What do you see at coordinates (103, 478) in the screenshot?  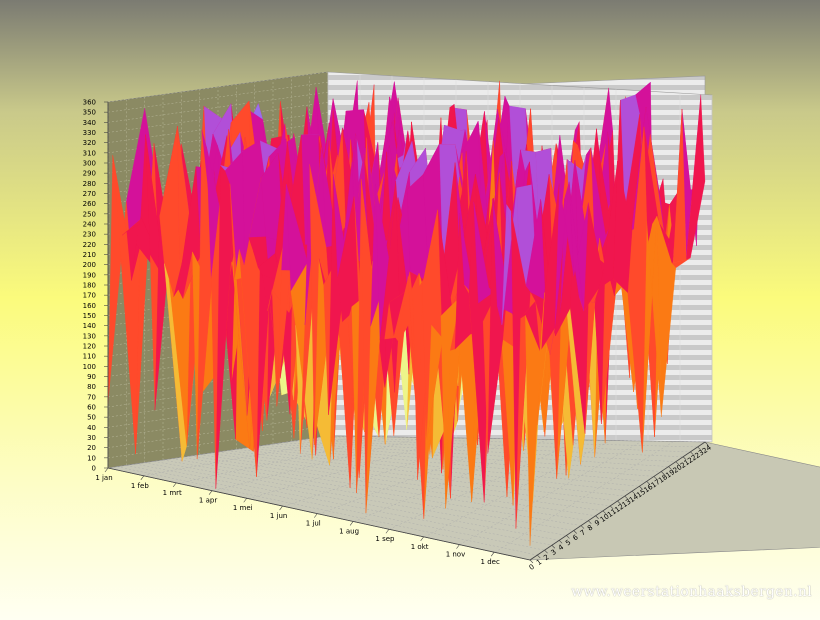 I see `x-tick-label: 1 jan` at bounding box center [103, 478].